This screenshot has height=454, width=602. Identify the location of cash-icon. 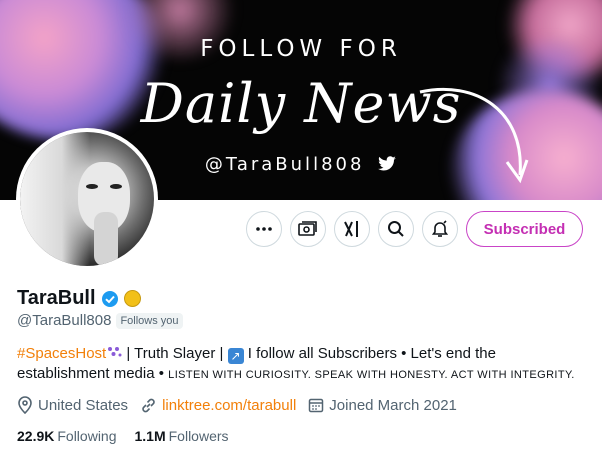
(307, 228).